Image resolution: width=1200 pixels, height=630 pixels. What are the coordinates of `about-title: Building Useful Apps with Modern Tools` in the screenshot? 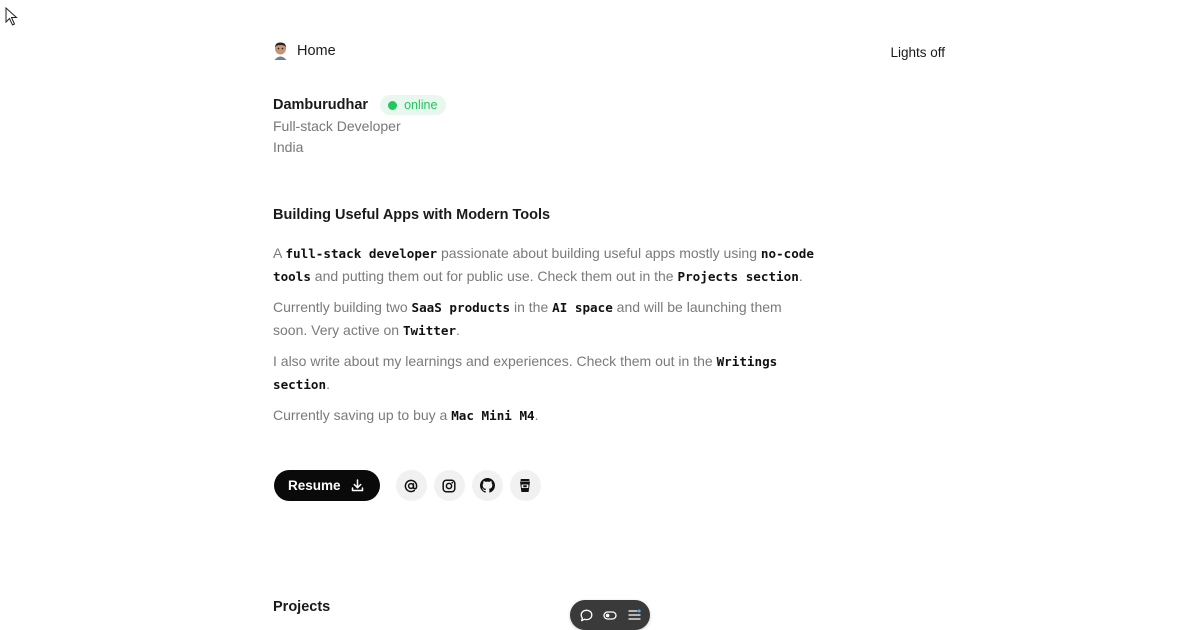 It's located at (412, 215).